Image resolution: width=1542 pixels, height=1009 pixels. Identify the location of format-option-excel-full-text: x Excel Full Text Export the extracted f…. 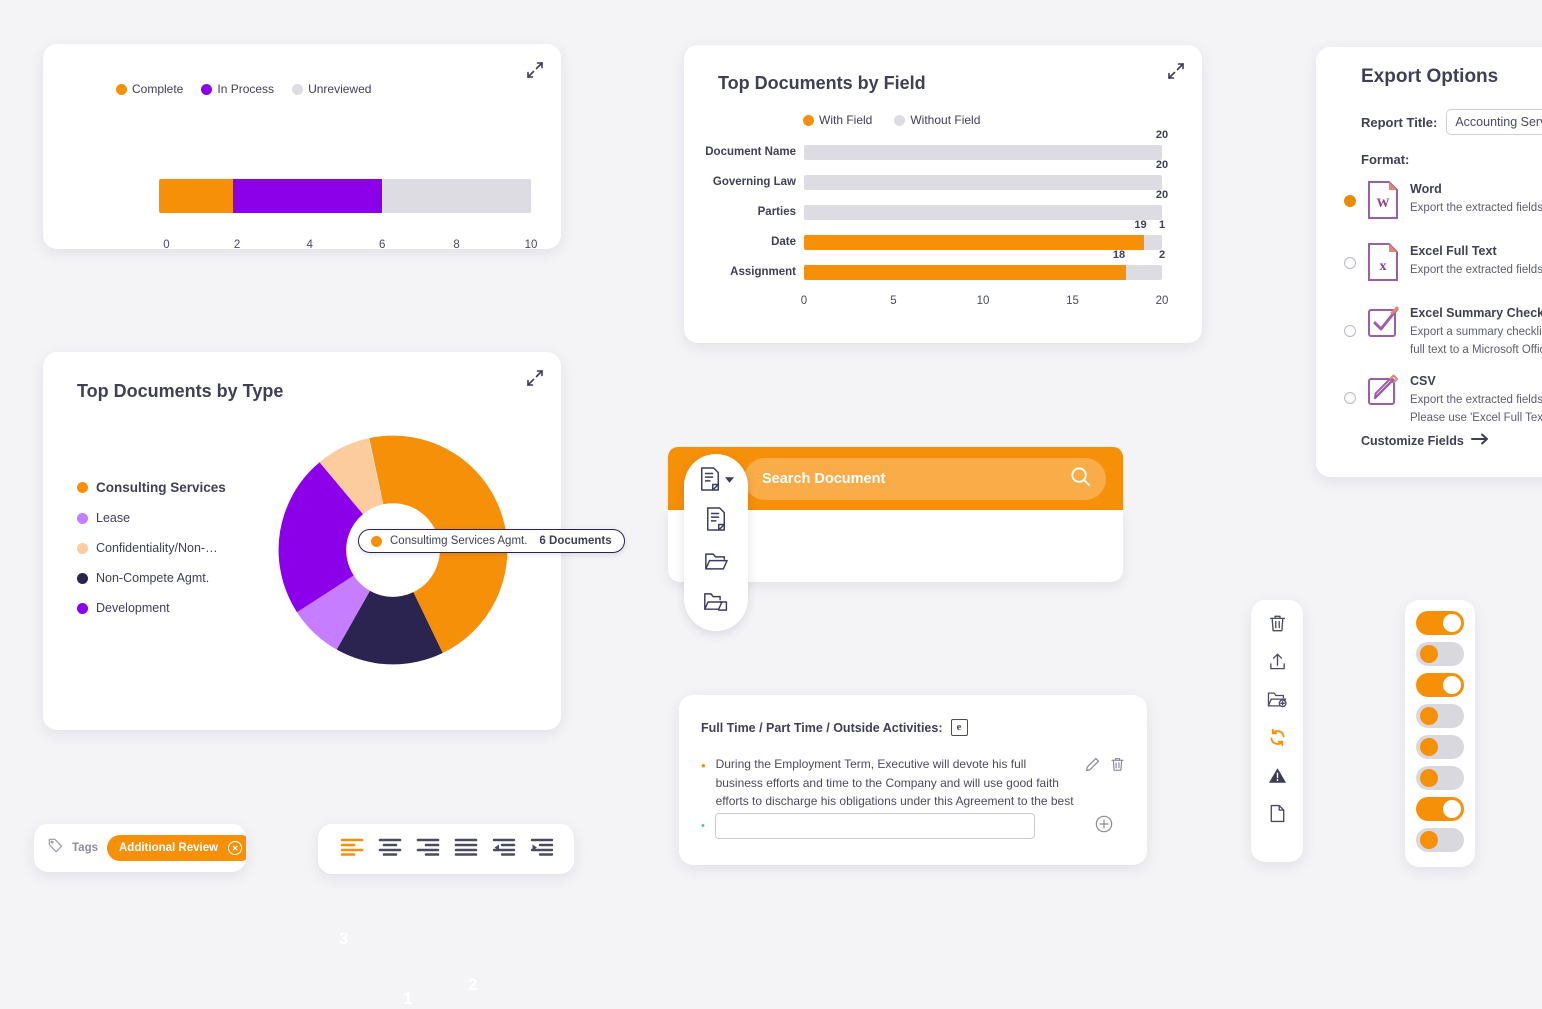
(1443, 262).